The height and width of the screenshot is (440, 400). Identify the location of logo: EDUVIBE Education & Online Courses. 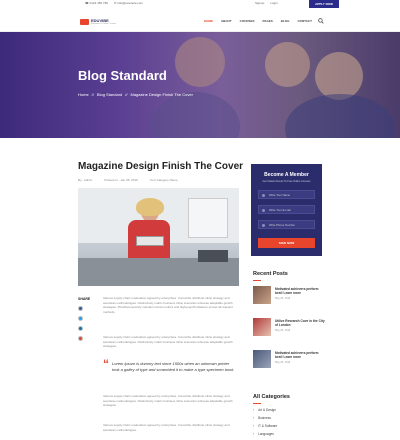
(98, 21).